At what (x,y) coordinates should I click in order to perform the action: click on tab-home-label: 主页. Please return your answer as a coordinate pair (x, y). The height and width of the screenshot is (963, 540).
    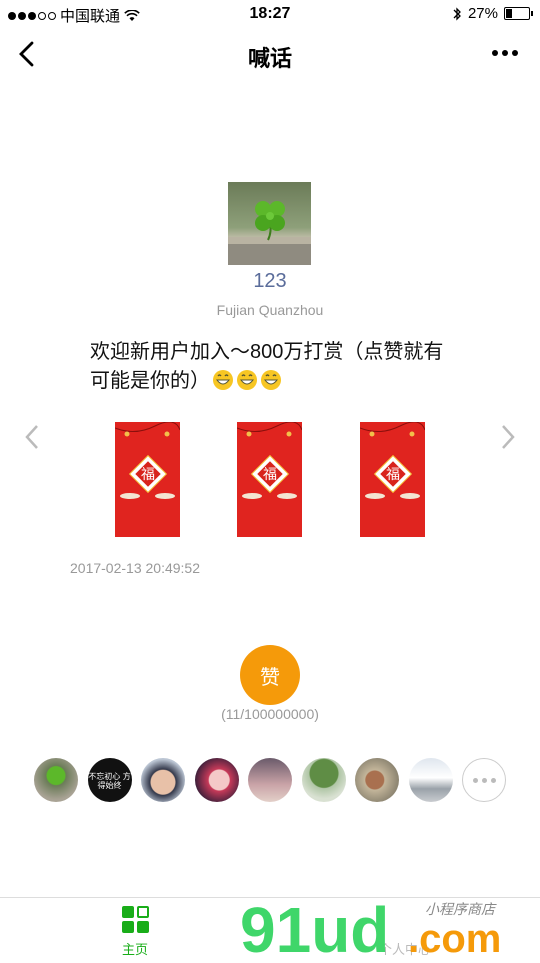
    Looking at the image, I should click on (134, 949).